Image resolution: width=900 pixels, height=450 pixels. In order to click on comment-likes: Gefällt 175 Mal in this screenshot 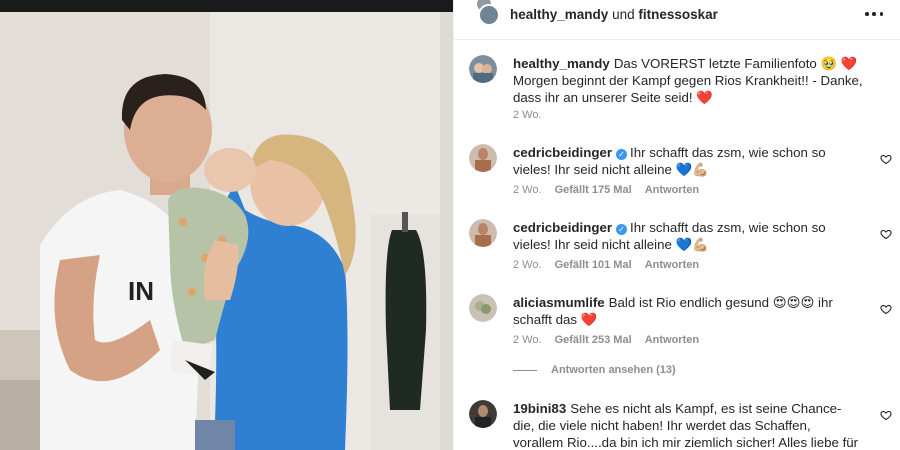, I will do `click(593, 190)`.